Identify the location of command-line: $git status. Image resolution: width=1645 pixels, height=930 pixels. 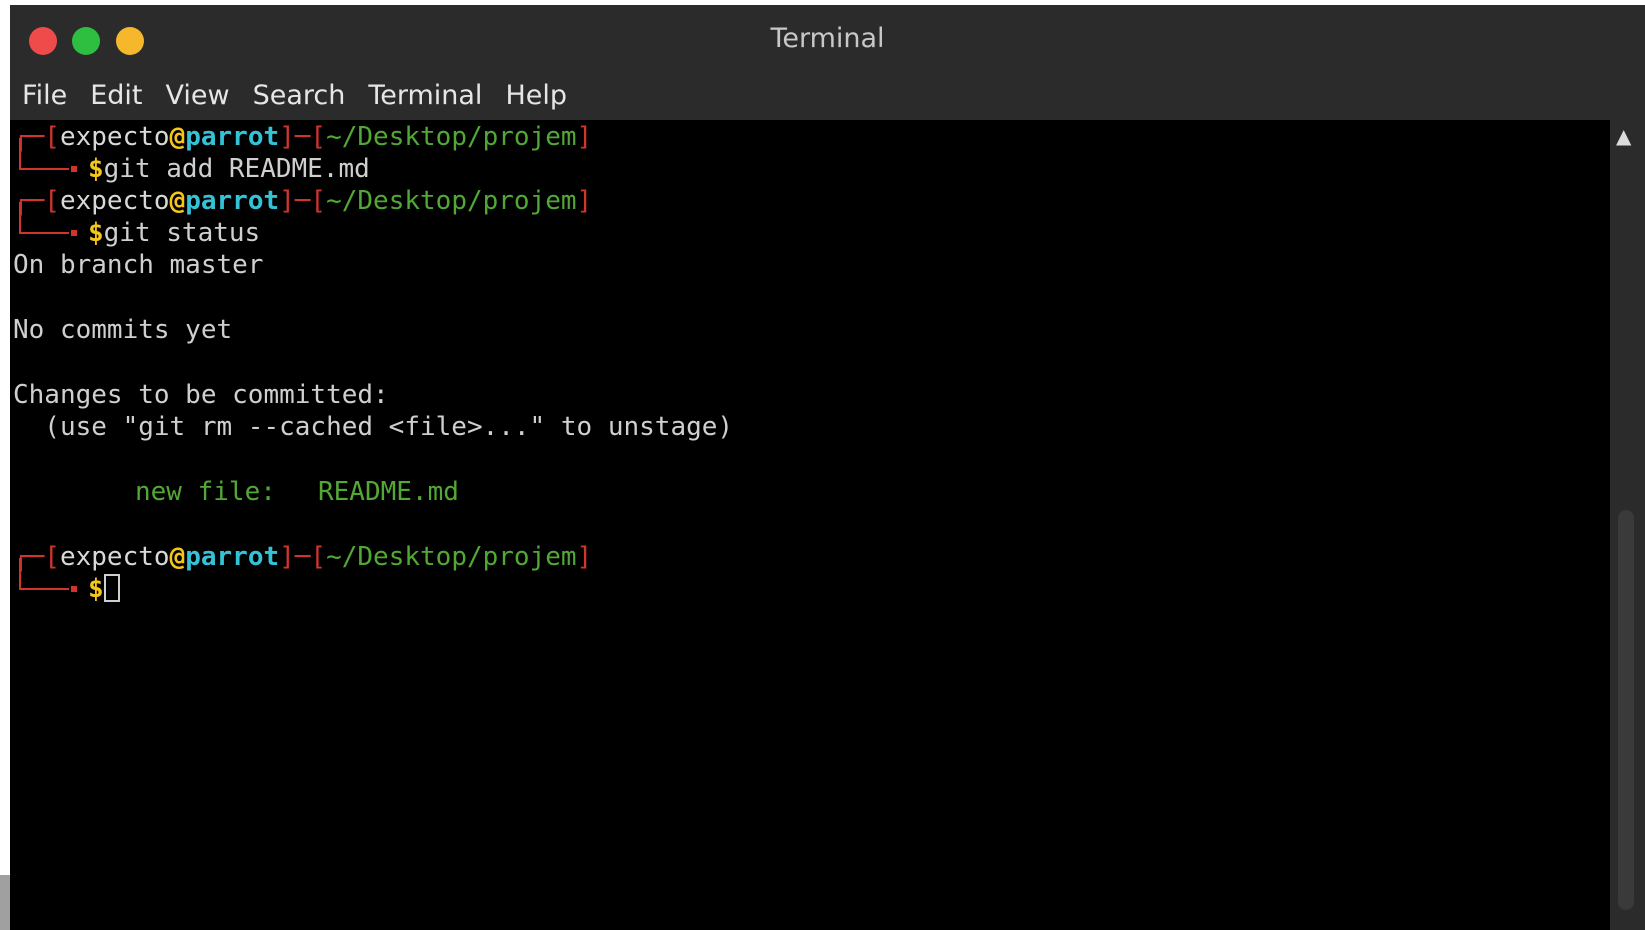
(174, 233).